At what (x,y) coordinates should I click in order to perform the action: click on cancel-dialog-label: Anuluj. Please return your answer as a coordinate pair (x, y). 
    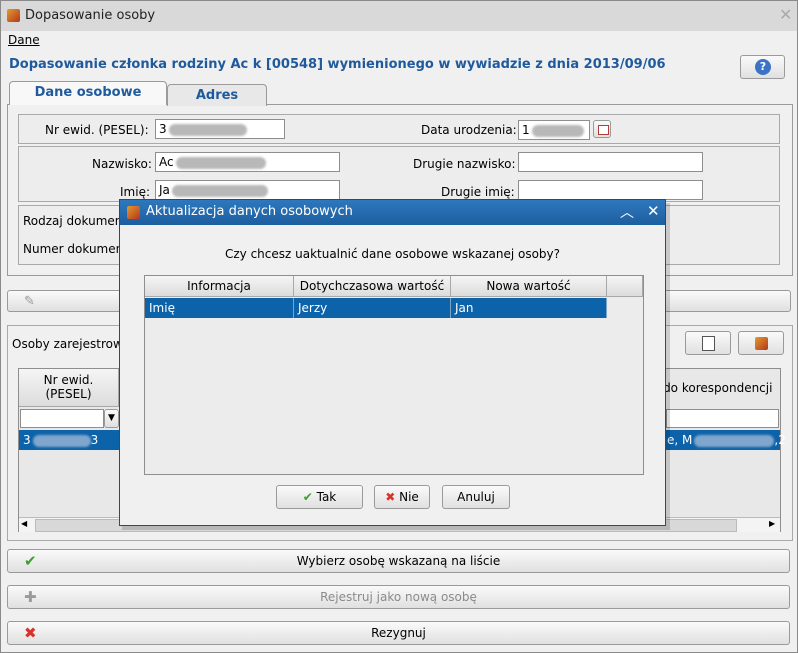
    Looking at the image, I should click on (476, 497).